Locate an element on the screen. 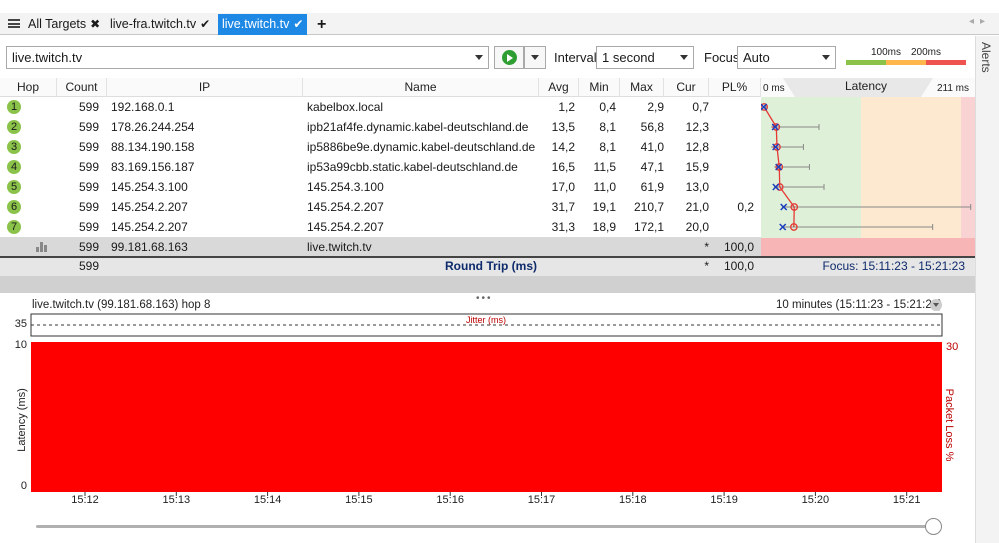 The width and height of the screenshot is (999, 543). focus-select: Auto is located at coordinates (786, 57).